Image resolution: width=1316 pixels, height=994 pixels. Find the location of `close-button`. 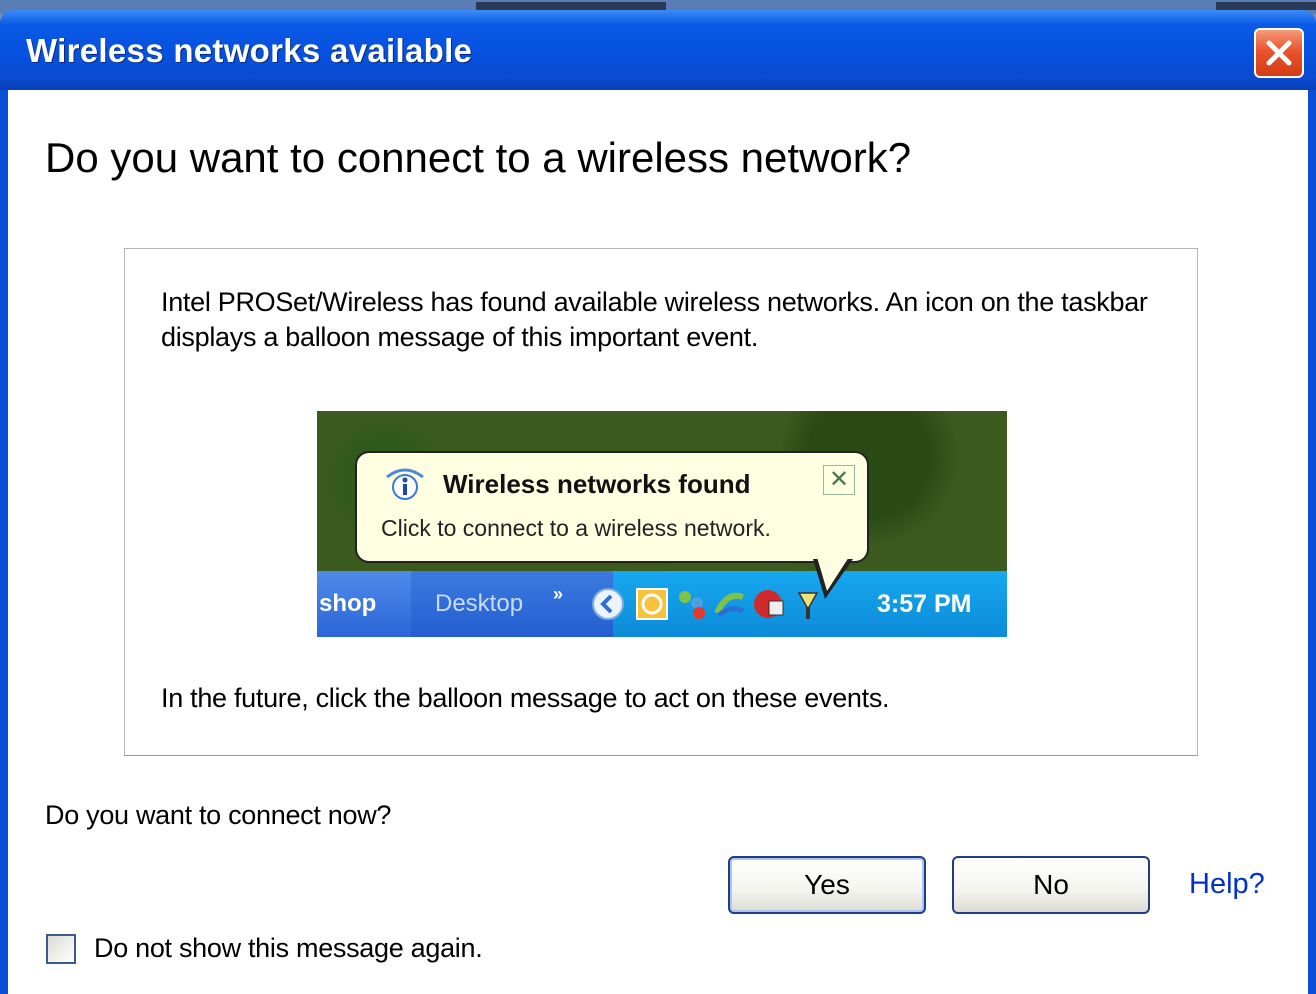

close-button is located at coordinates (1279, 53).